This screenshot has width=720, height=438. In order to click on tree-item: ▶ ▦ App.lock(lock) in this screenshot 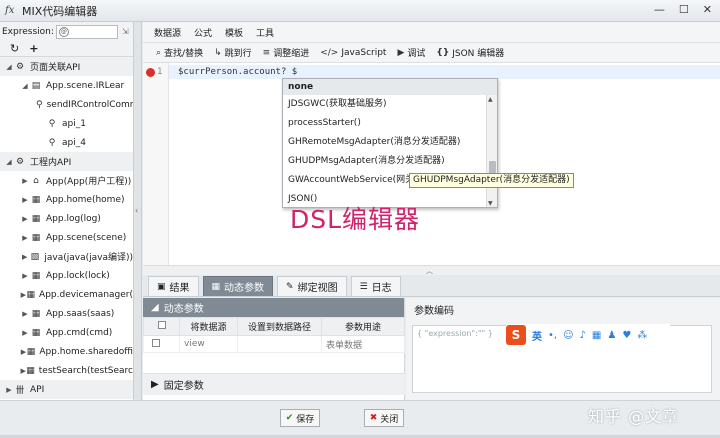, I will do `click(66, 275)`.